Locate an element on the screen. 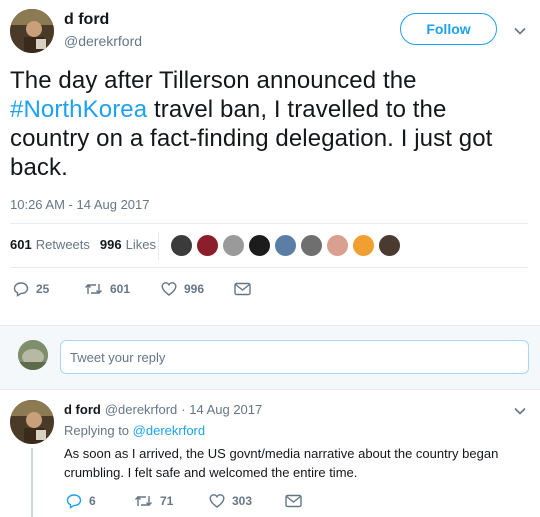  retweets-label: Retweets is located at coordinates (62, 244).